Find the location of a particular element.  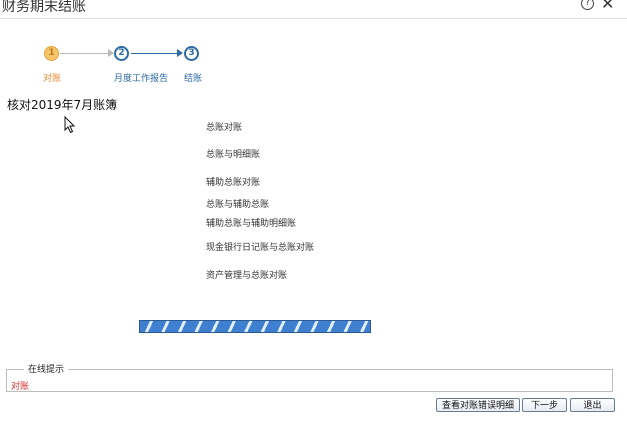

close-icon: ✕ is located at coordinates (607, 6).